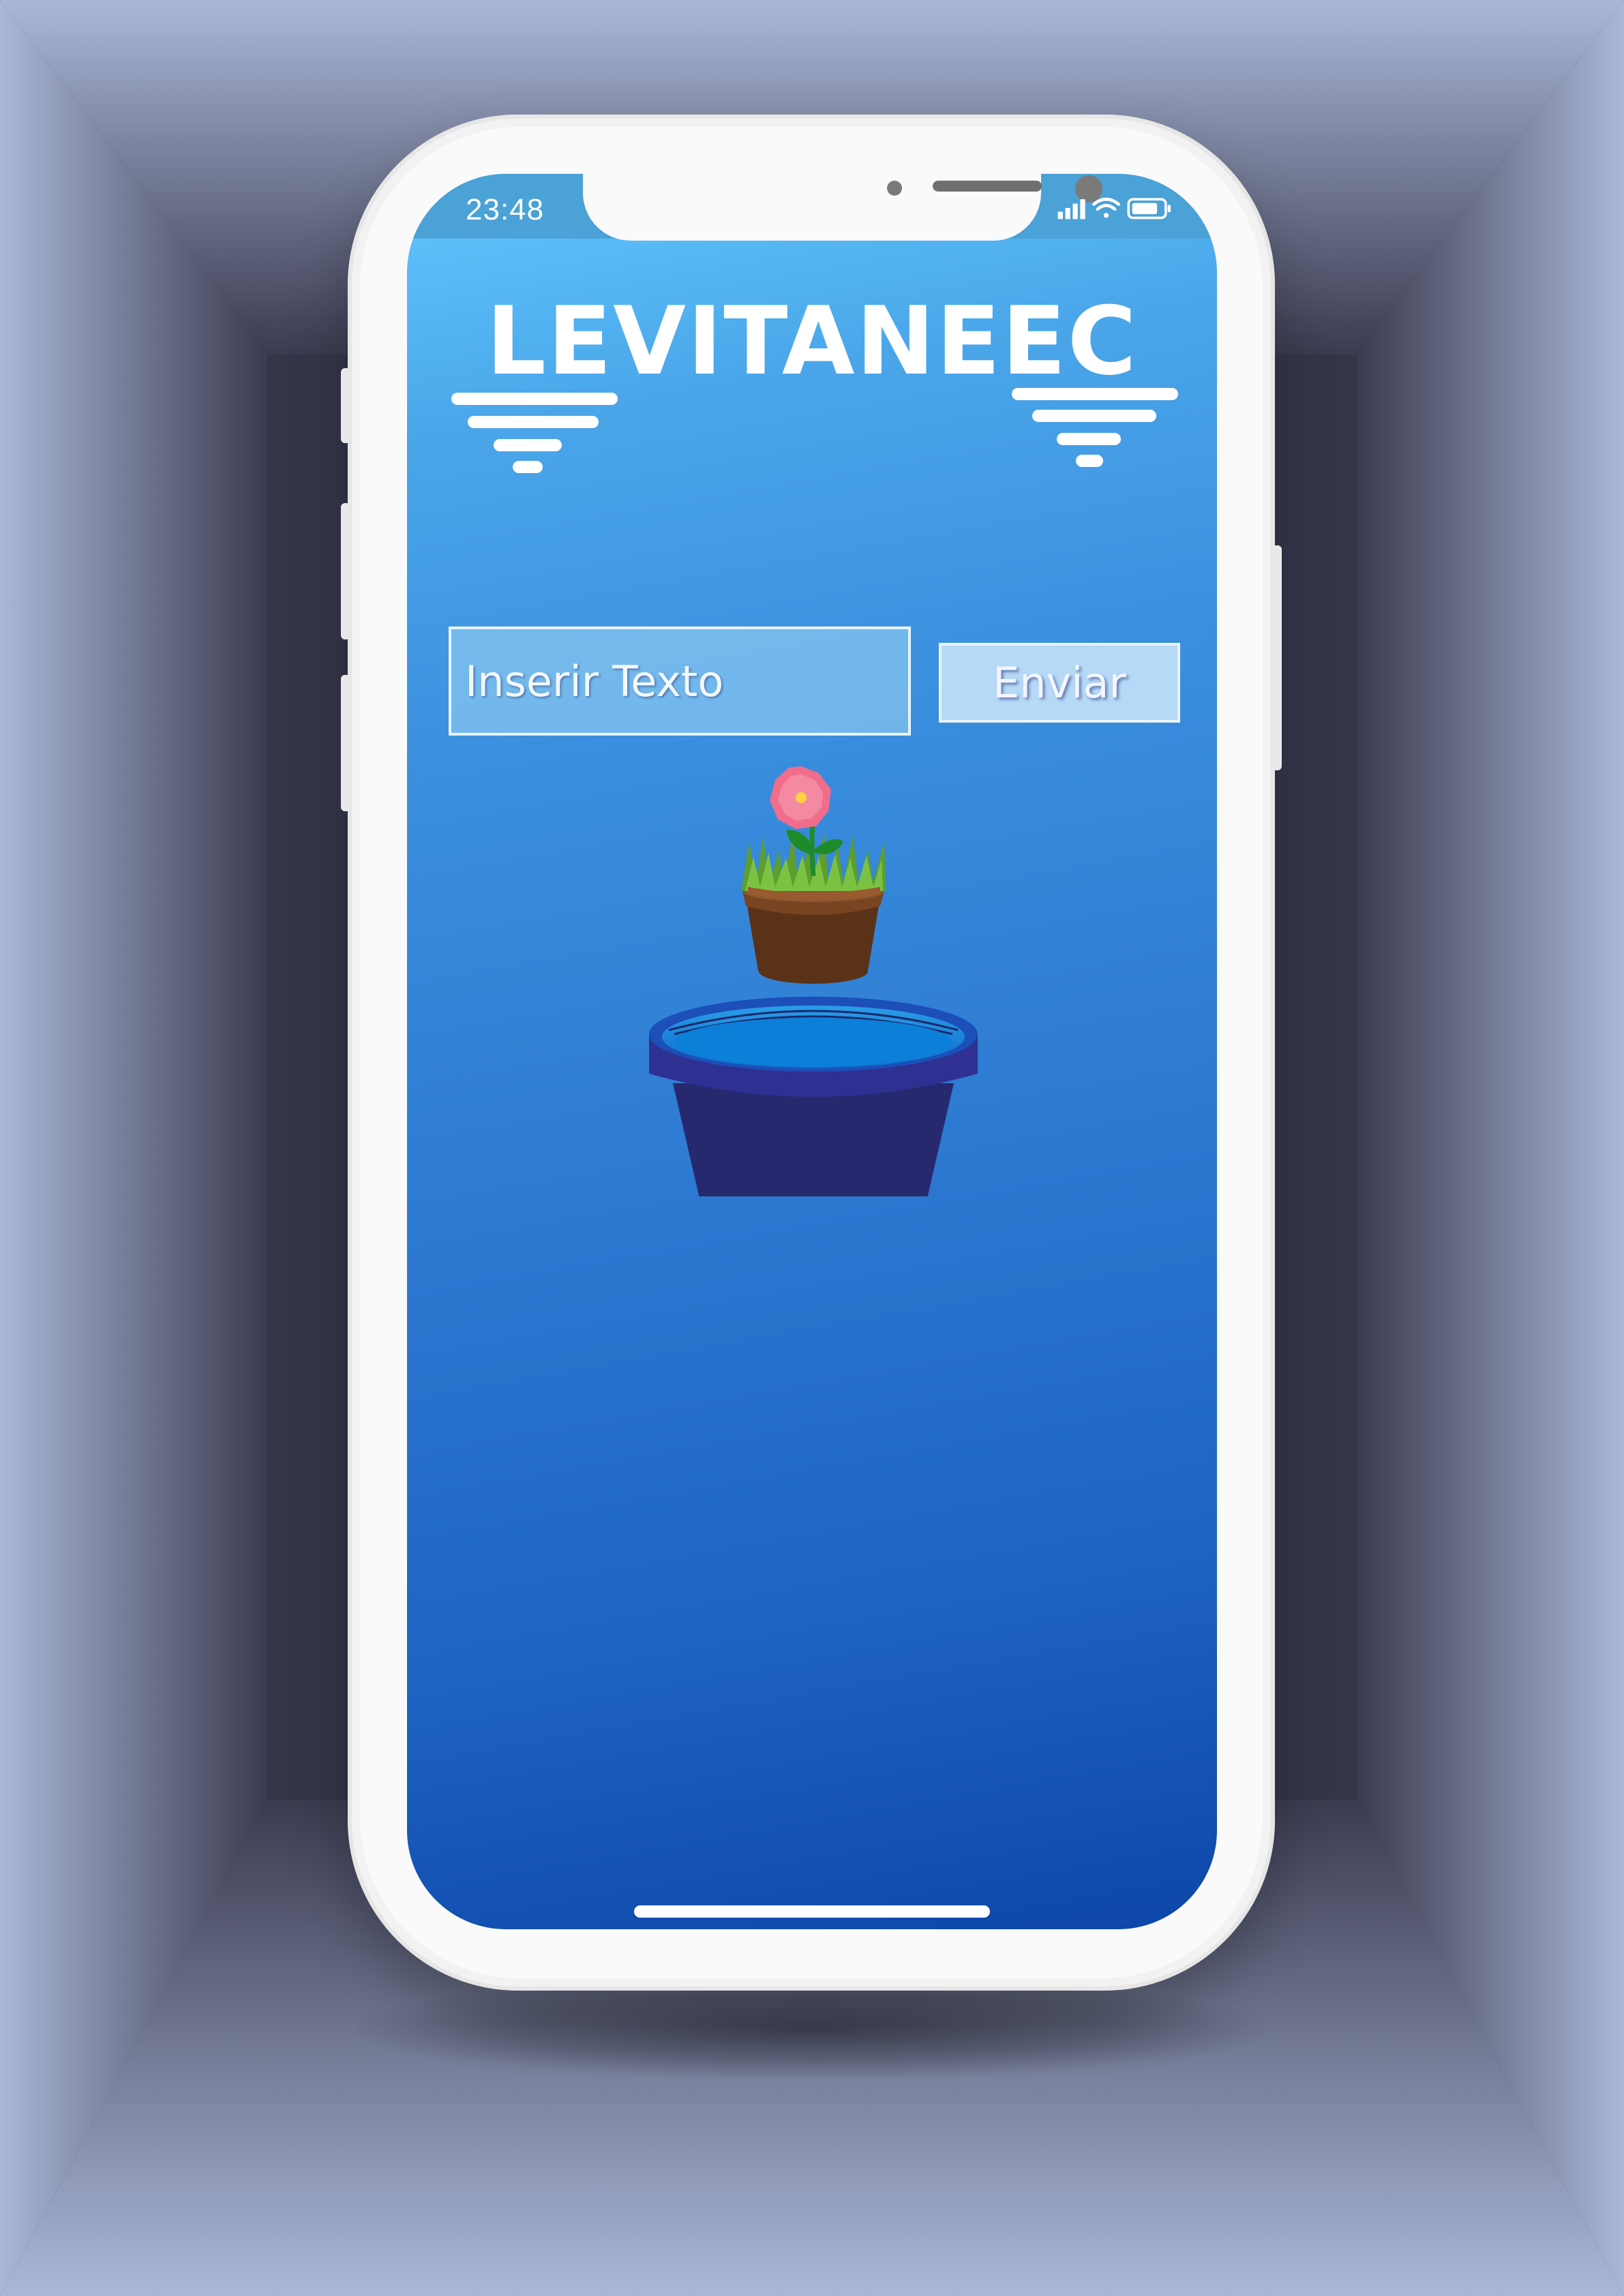 This screenshot has width=1624, height=2296. Describe the element at coordinates (813, 1096) in the screenshot. I see `water-pot` at that location.